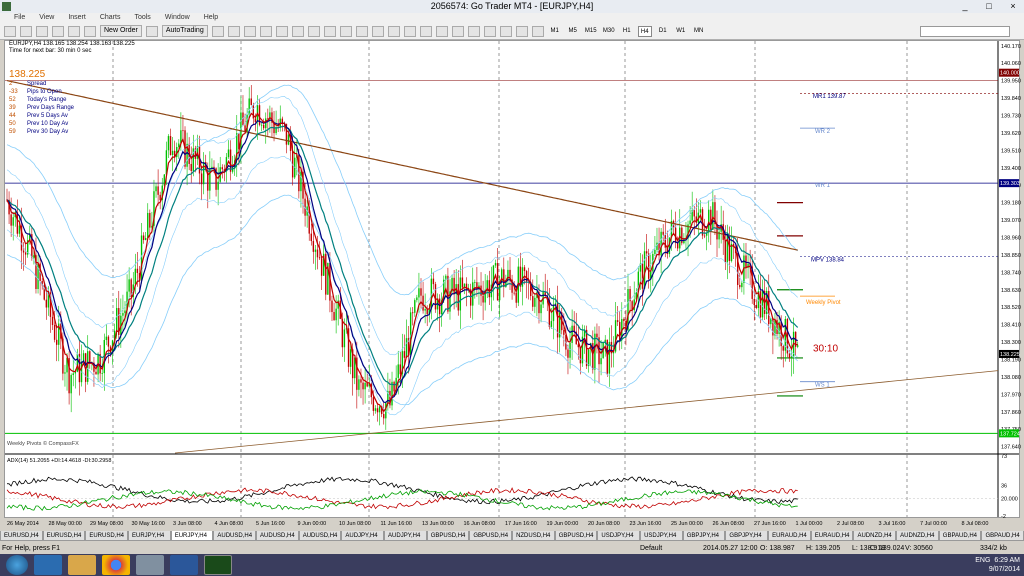 The height and width of the screenshot is (576, 1024). Describe the element at coordinates (982, 560) in the screenshot. I see `language-indicator: ENG` at that location.